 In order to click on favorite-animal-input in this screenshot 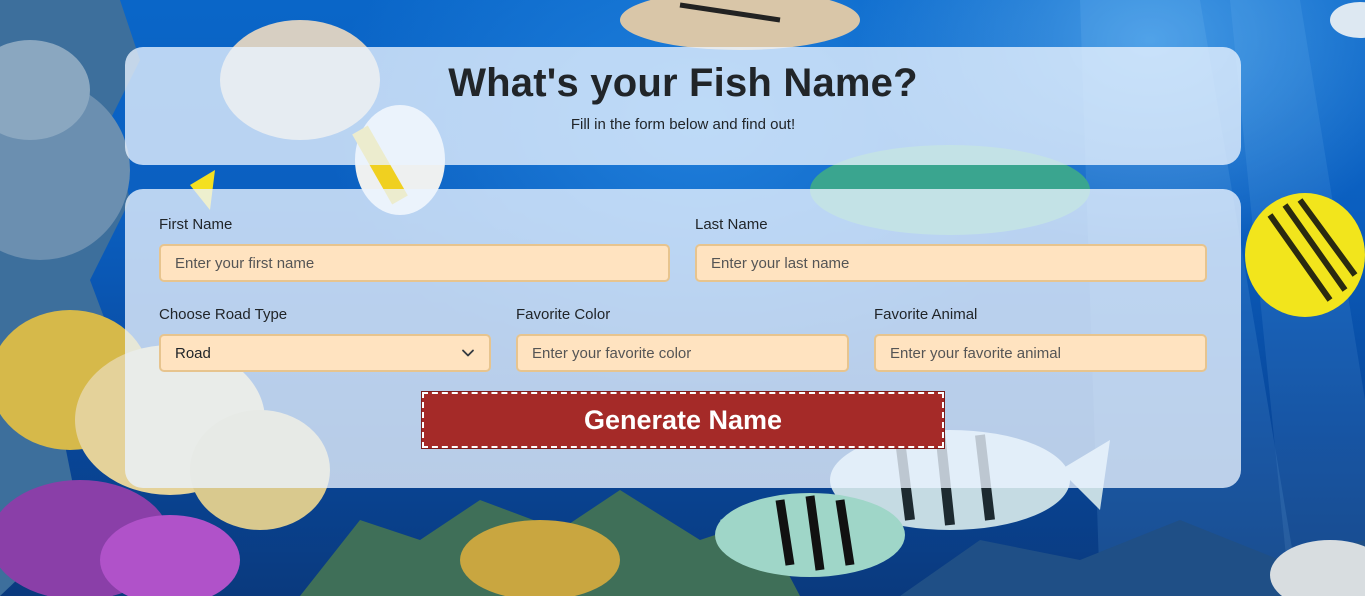, I will do `click(1040, 353)`.